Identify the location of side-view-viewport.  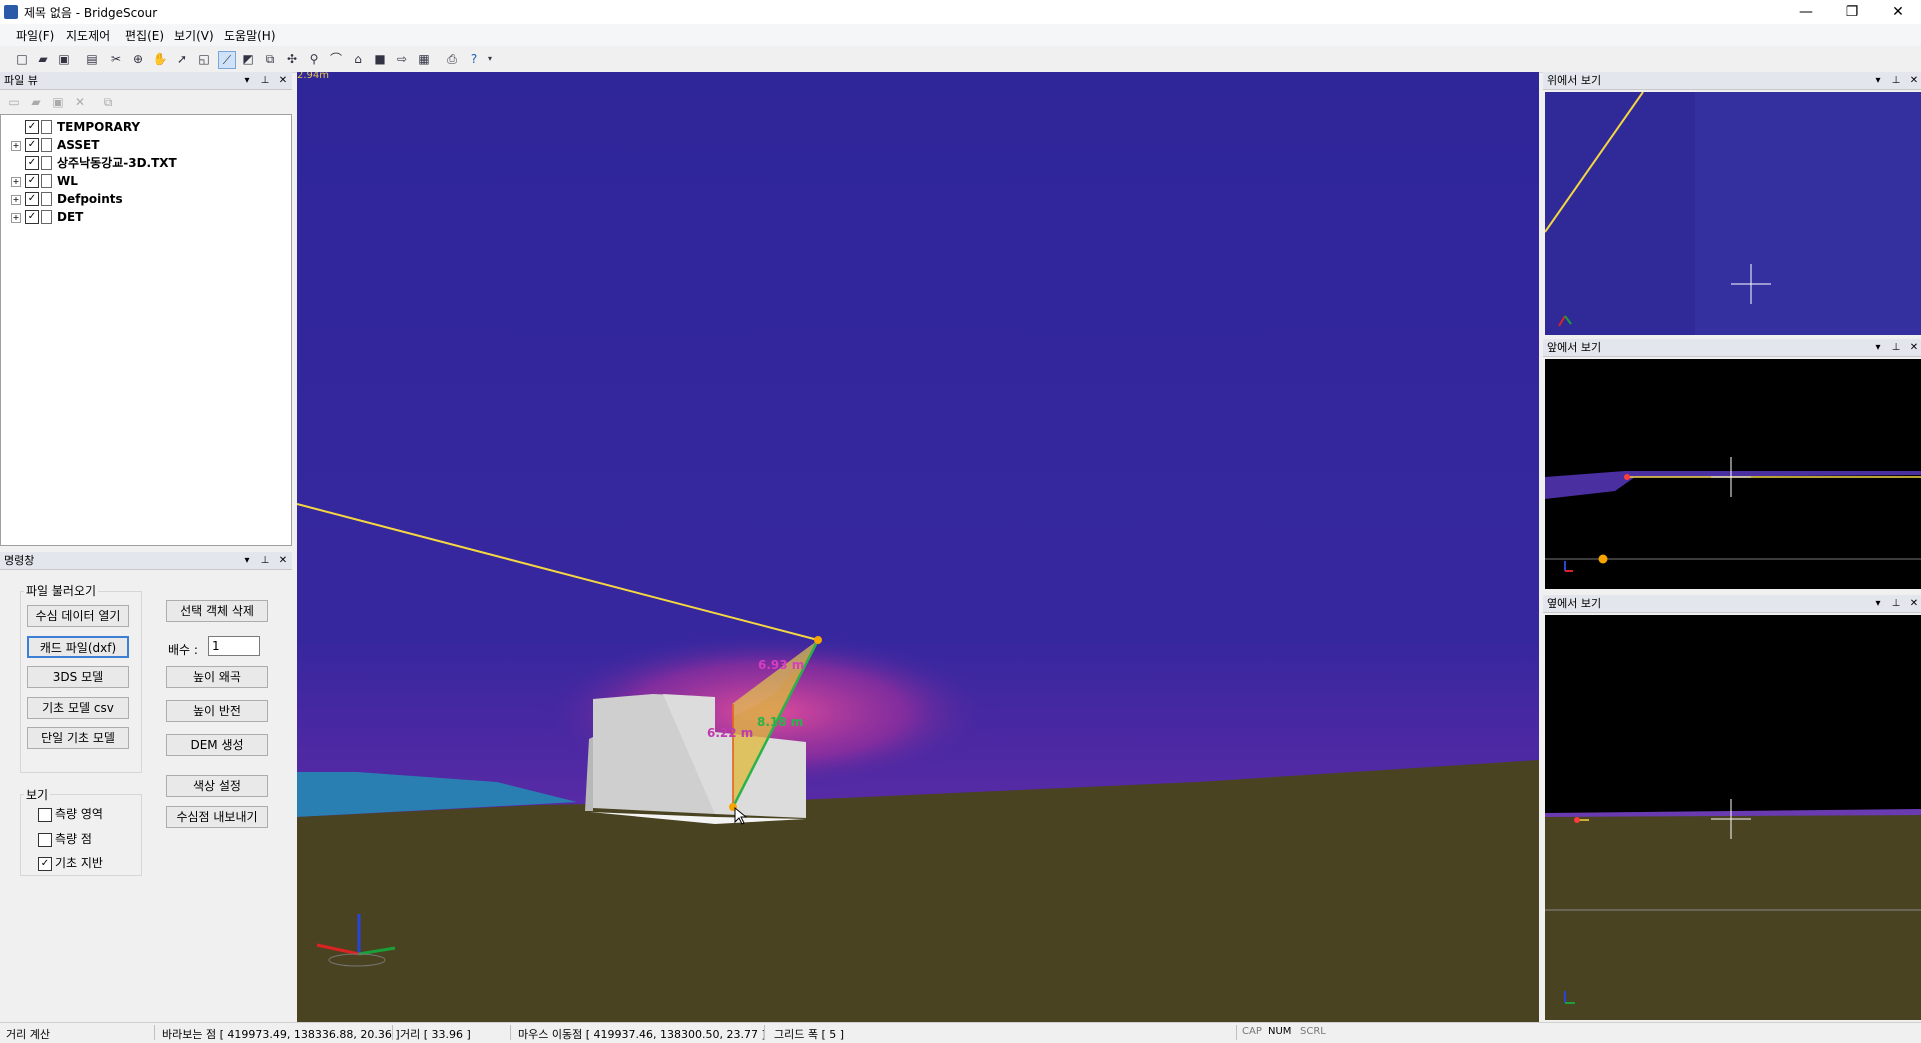
(1733, 817).